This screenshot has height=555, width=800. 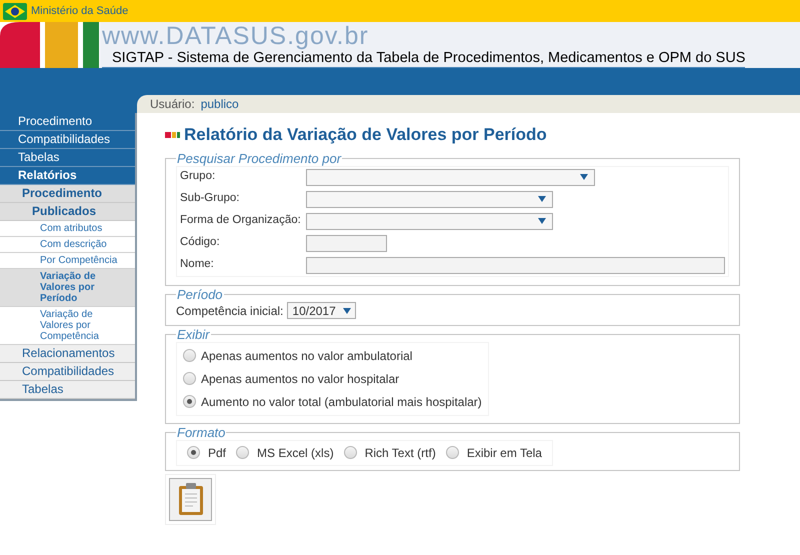 I want to click on report-button, so click(x=190, y=499).